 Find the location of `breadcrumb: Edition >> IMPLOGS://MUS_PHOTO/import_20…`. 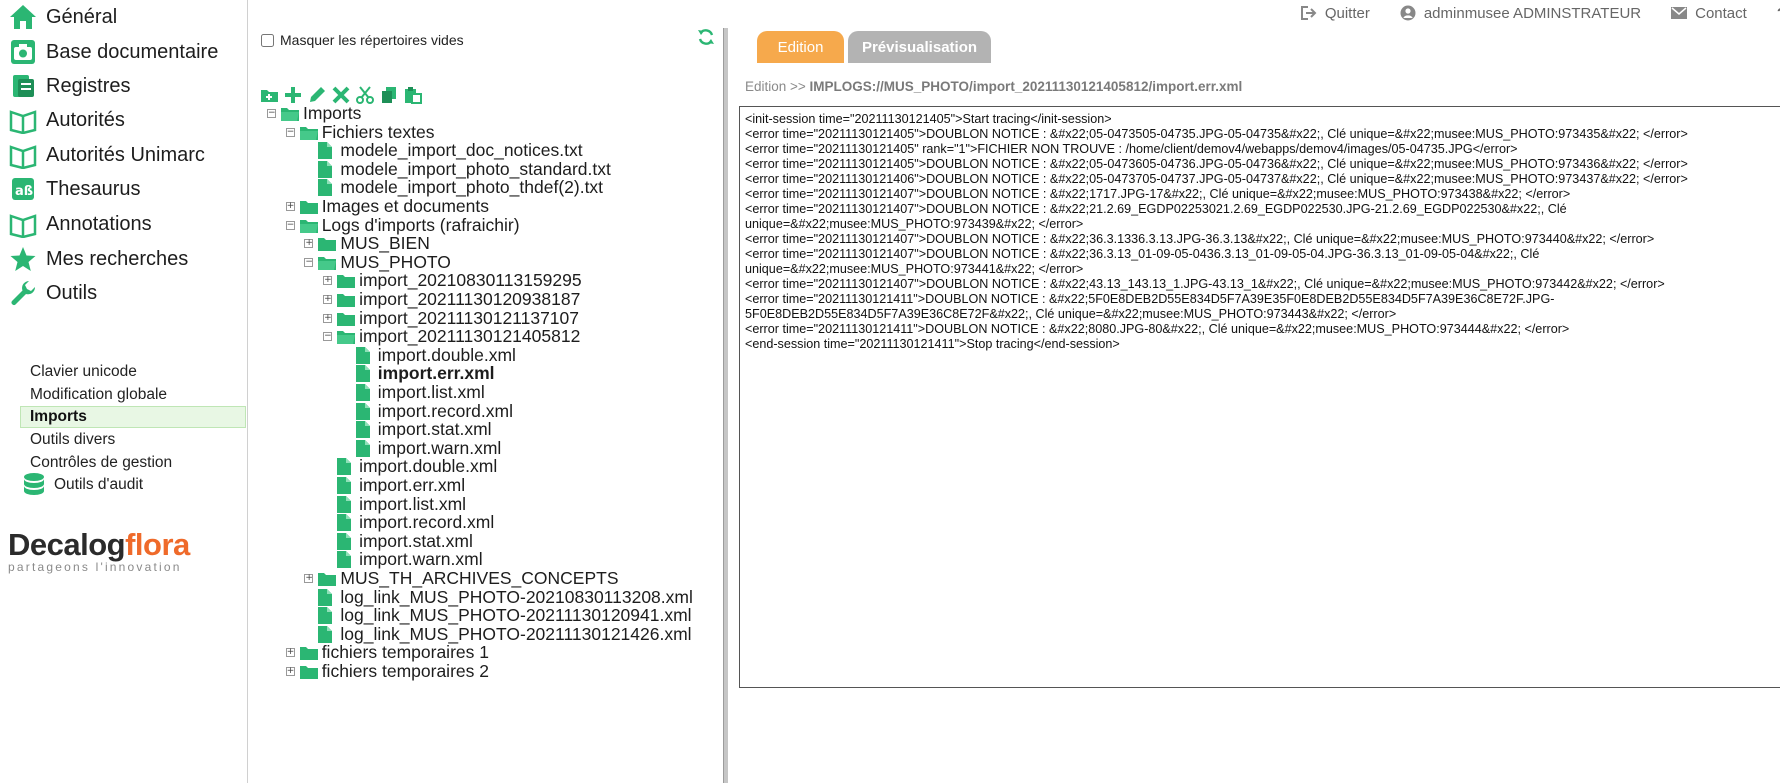

breadcrumb: Edition >> IMPLOGS://MUS_PHOTO/import_20… is located at coordinates (994, 86).